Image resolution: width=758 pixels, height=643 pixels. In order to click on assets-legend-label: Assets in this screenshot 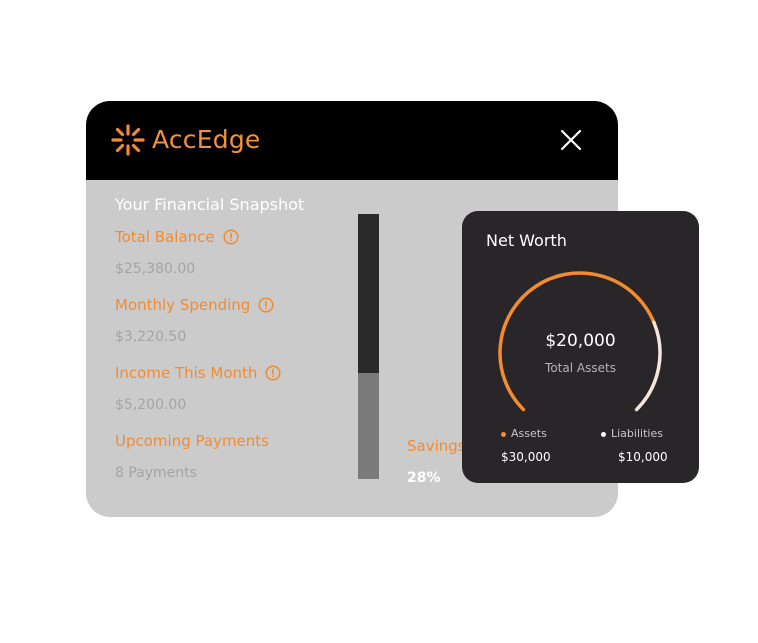, I will do `click(529, 433)`.